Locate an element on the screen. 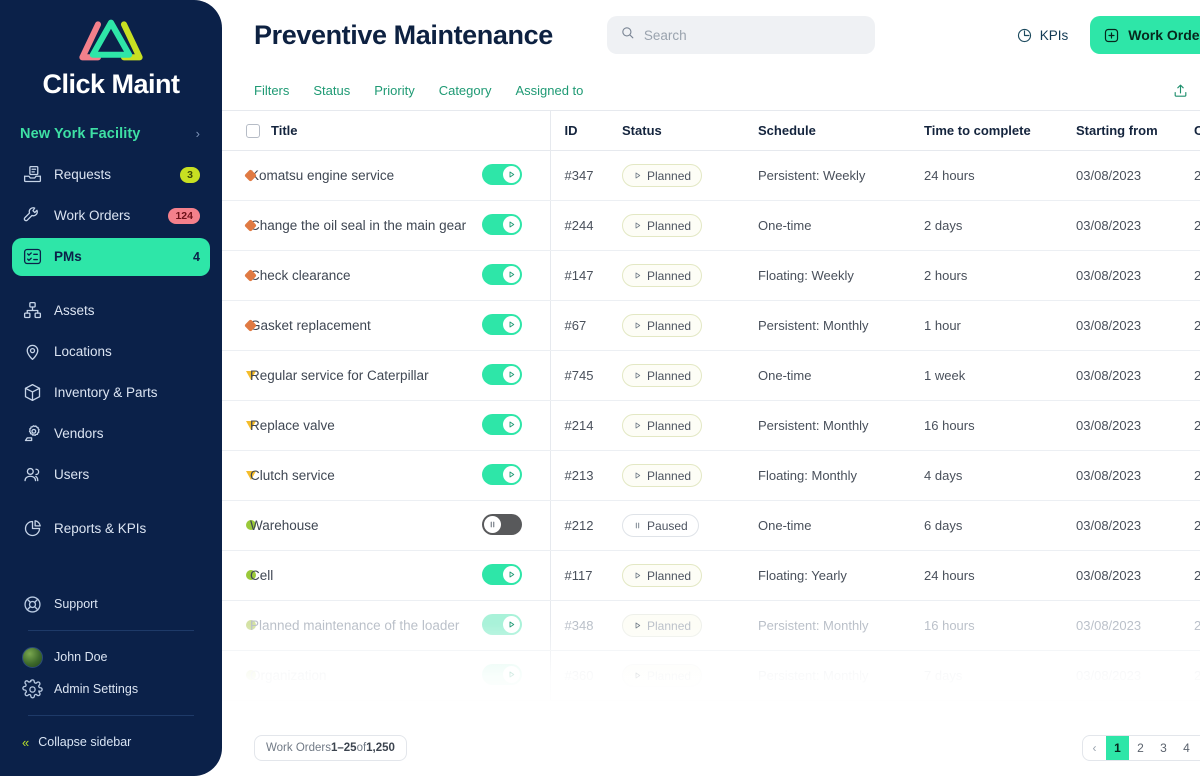 This screenshot has width=1200, height=776. filter-category: Category is located at coordinates (465, 90).